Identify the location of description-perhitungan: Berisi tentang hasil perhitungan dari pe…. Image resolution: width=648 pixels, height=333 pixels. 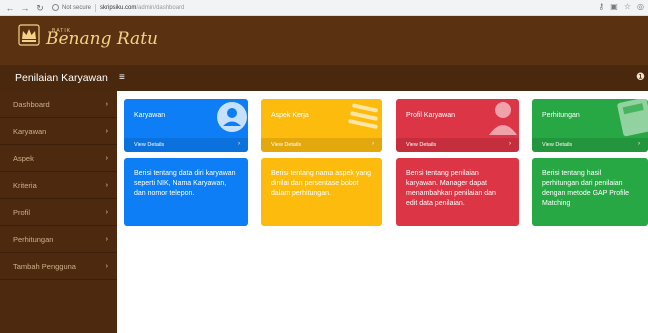
(590, 192).